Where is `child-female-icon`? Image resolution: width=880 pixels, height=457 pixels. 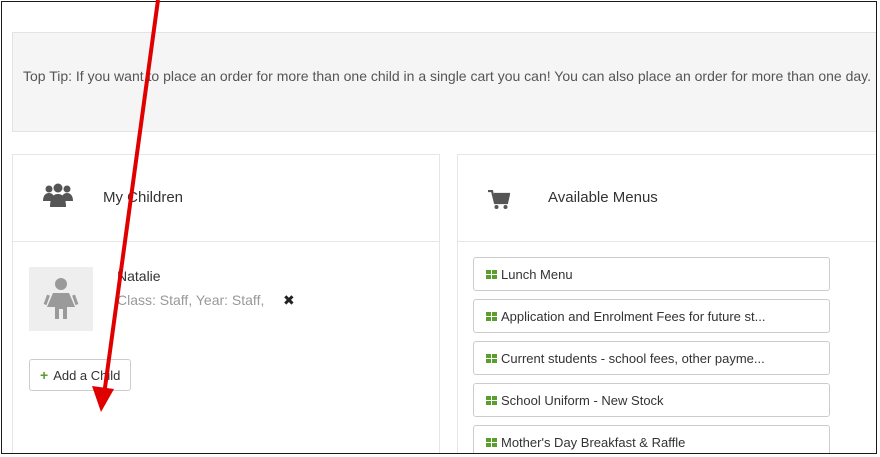
child-female-icon is located at coordinates (61, 298).